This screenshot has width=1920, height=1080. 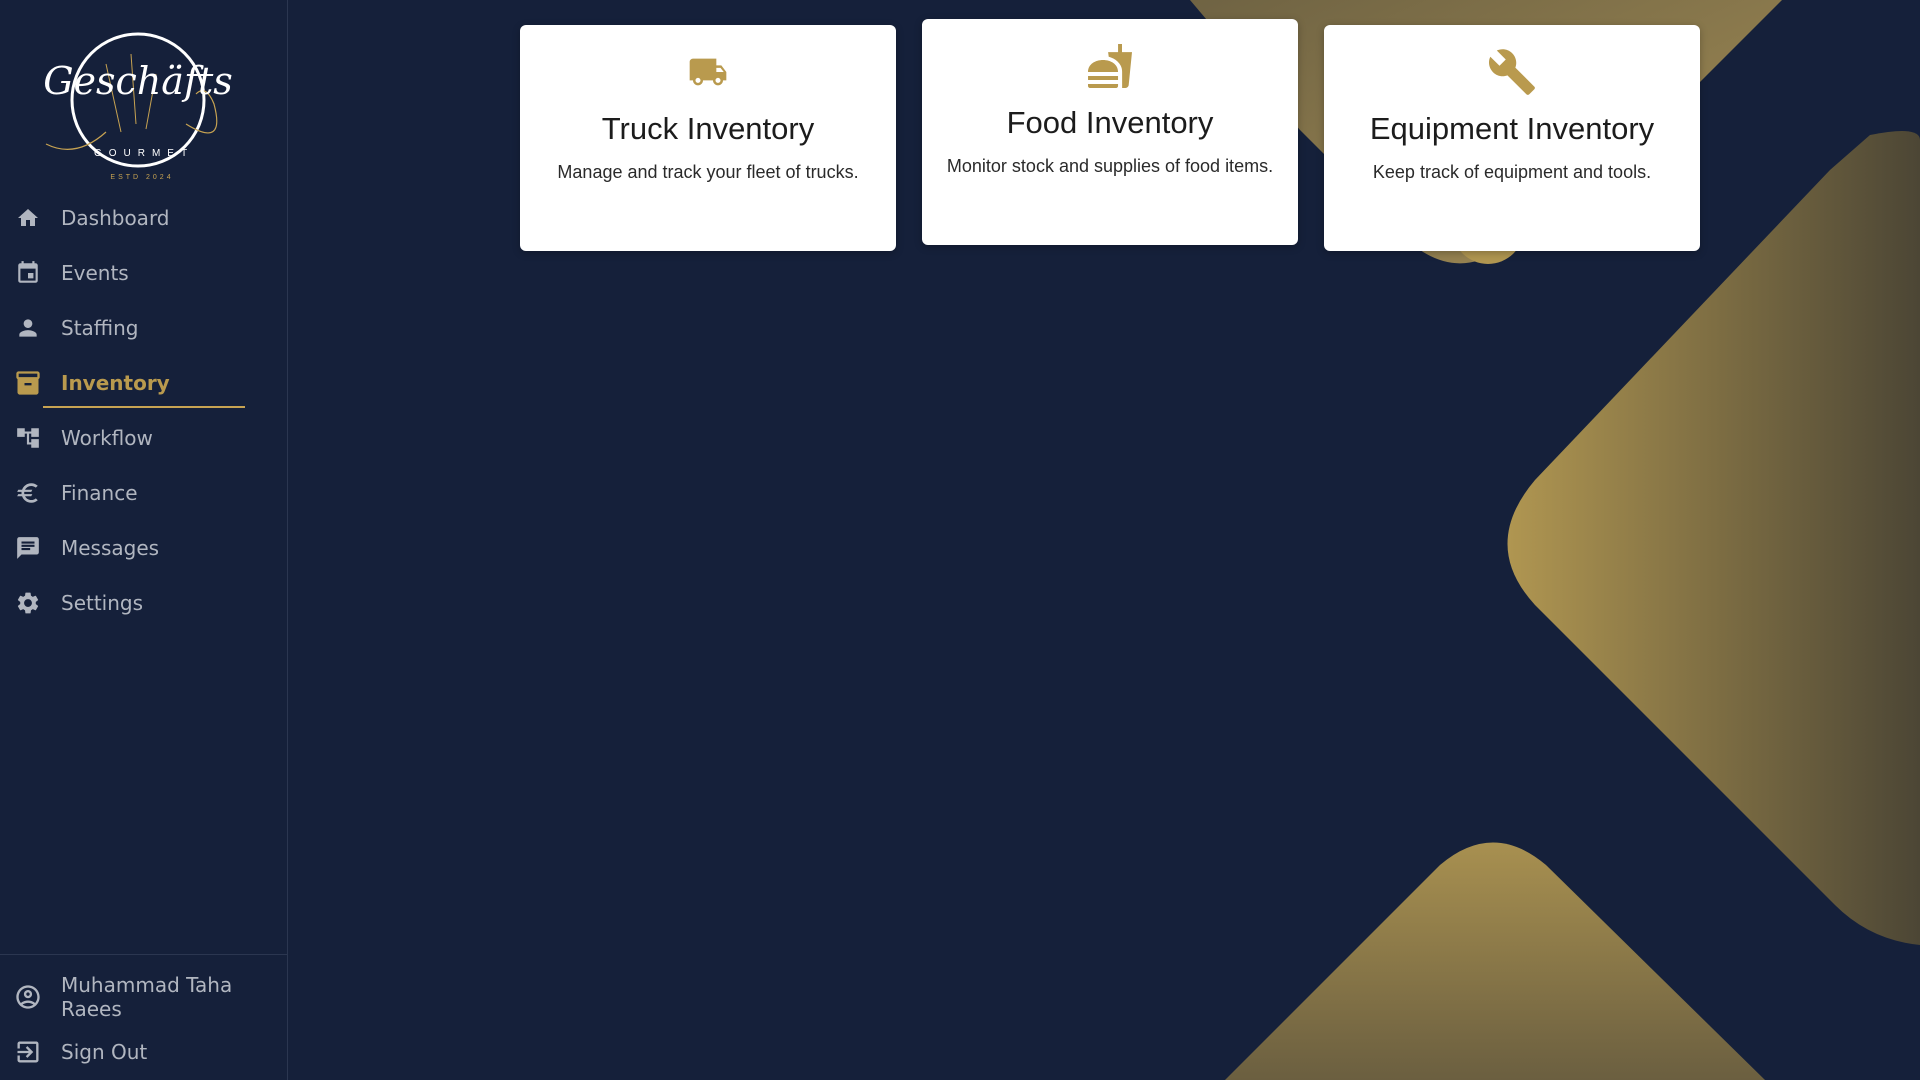 What do you see at coordinates (28, 273) in the screenshot?
I see `calendar-icon` at bounding box center [28, 273].